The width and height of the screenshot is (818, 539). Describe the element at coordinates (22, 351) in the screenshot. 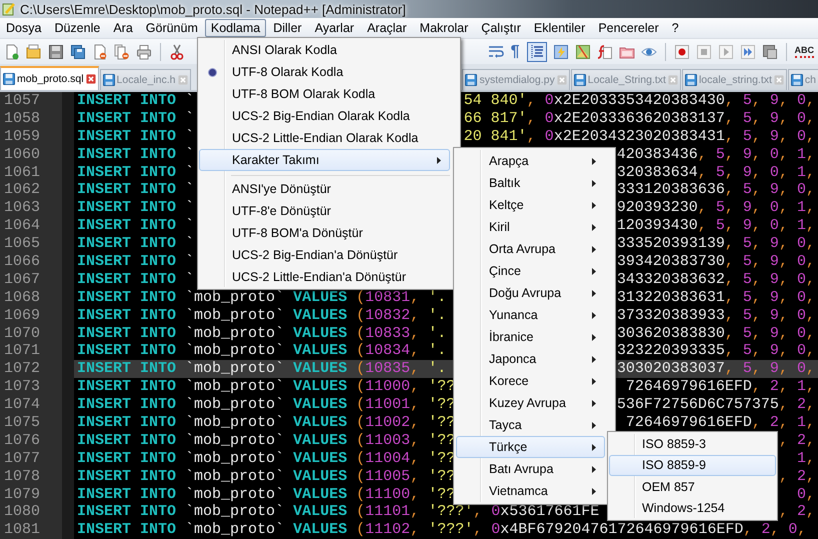

I see `line-number: 1071` at that location.